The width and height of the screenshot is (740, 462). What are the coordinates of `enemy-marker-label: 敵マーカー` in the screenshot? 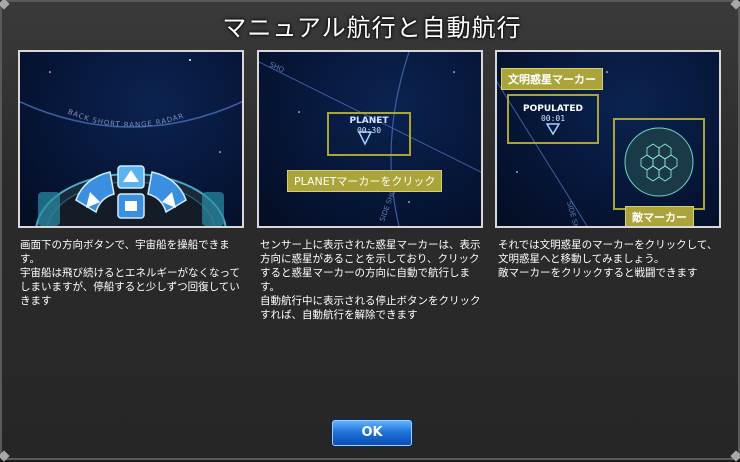 It's located at (659, 216).